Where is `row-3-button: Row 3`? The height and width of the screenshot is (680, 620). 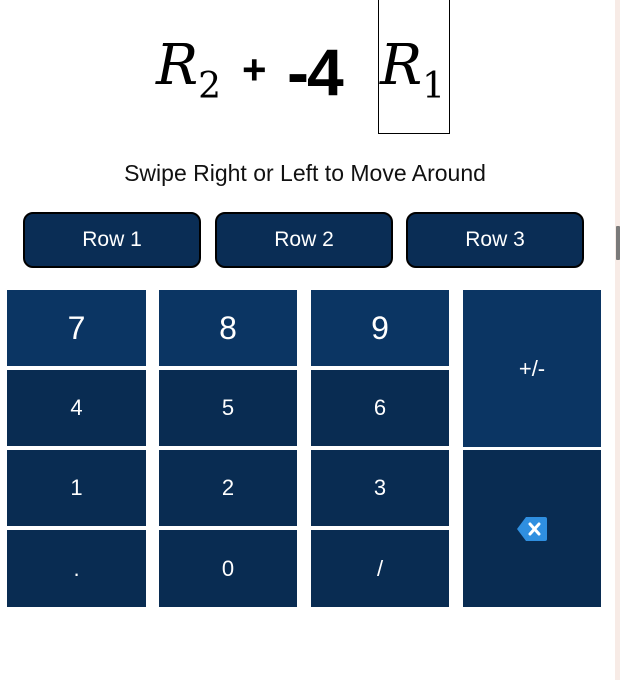 row-3-button: Row 3 is located at coordinates (495, 240).